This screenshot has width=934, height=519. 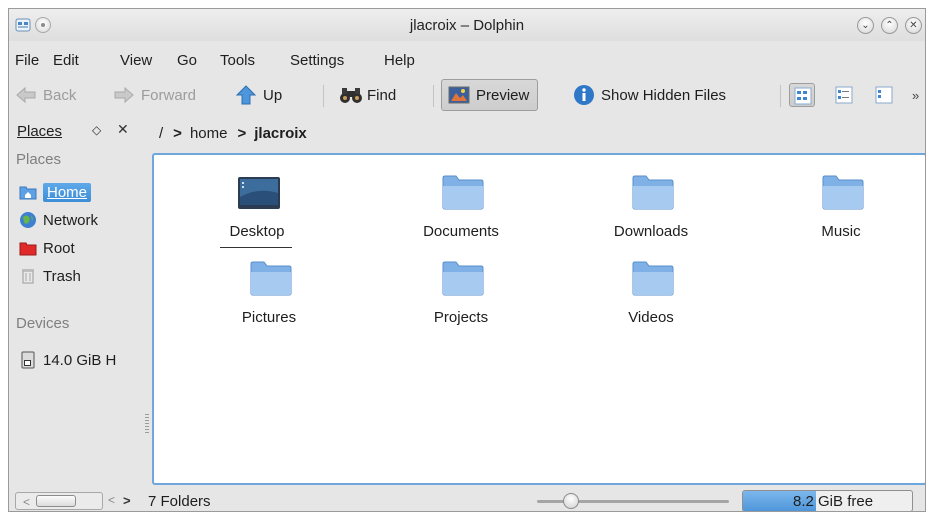 I want to click on breadcrumb: / > home > jlacroix, so click(x=238, y=133).